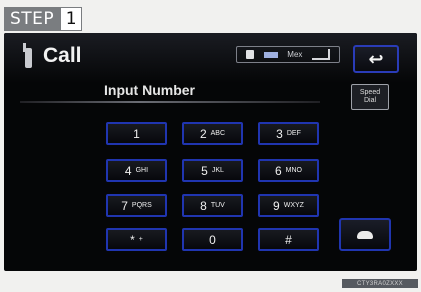 This screenshot has height=292, width=421. I want to click on keypad-key: #, so click(288, 239).